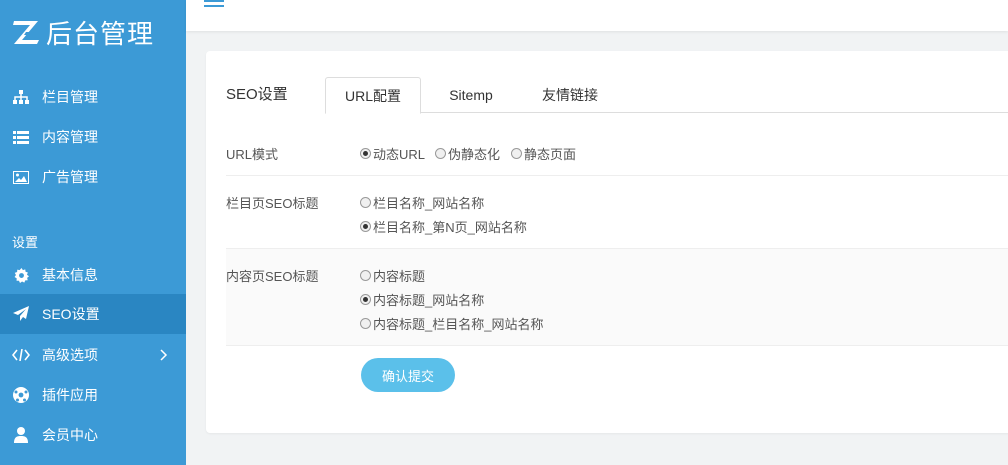 The height and width of the screenshot is (465, 1008). I want to click on radio-column-option-1: 栏目名称_网站名称, so click(422, 202).